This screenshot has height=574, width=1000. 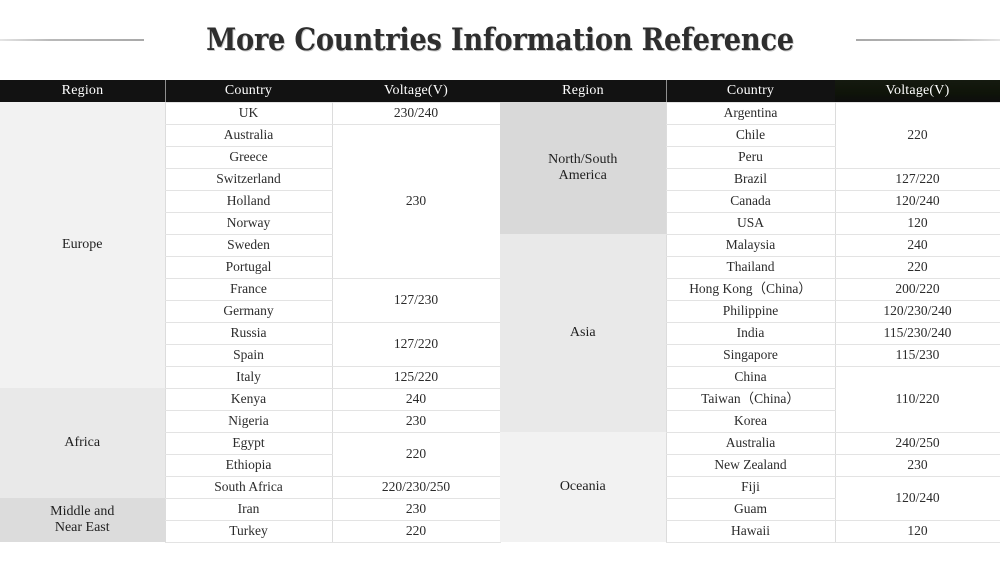 What do you see at coordinates (917, 311) in the screenshot?
I see `voltage-cell: 120/230/240` at bounding box center [917, 311].